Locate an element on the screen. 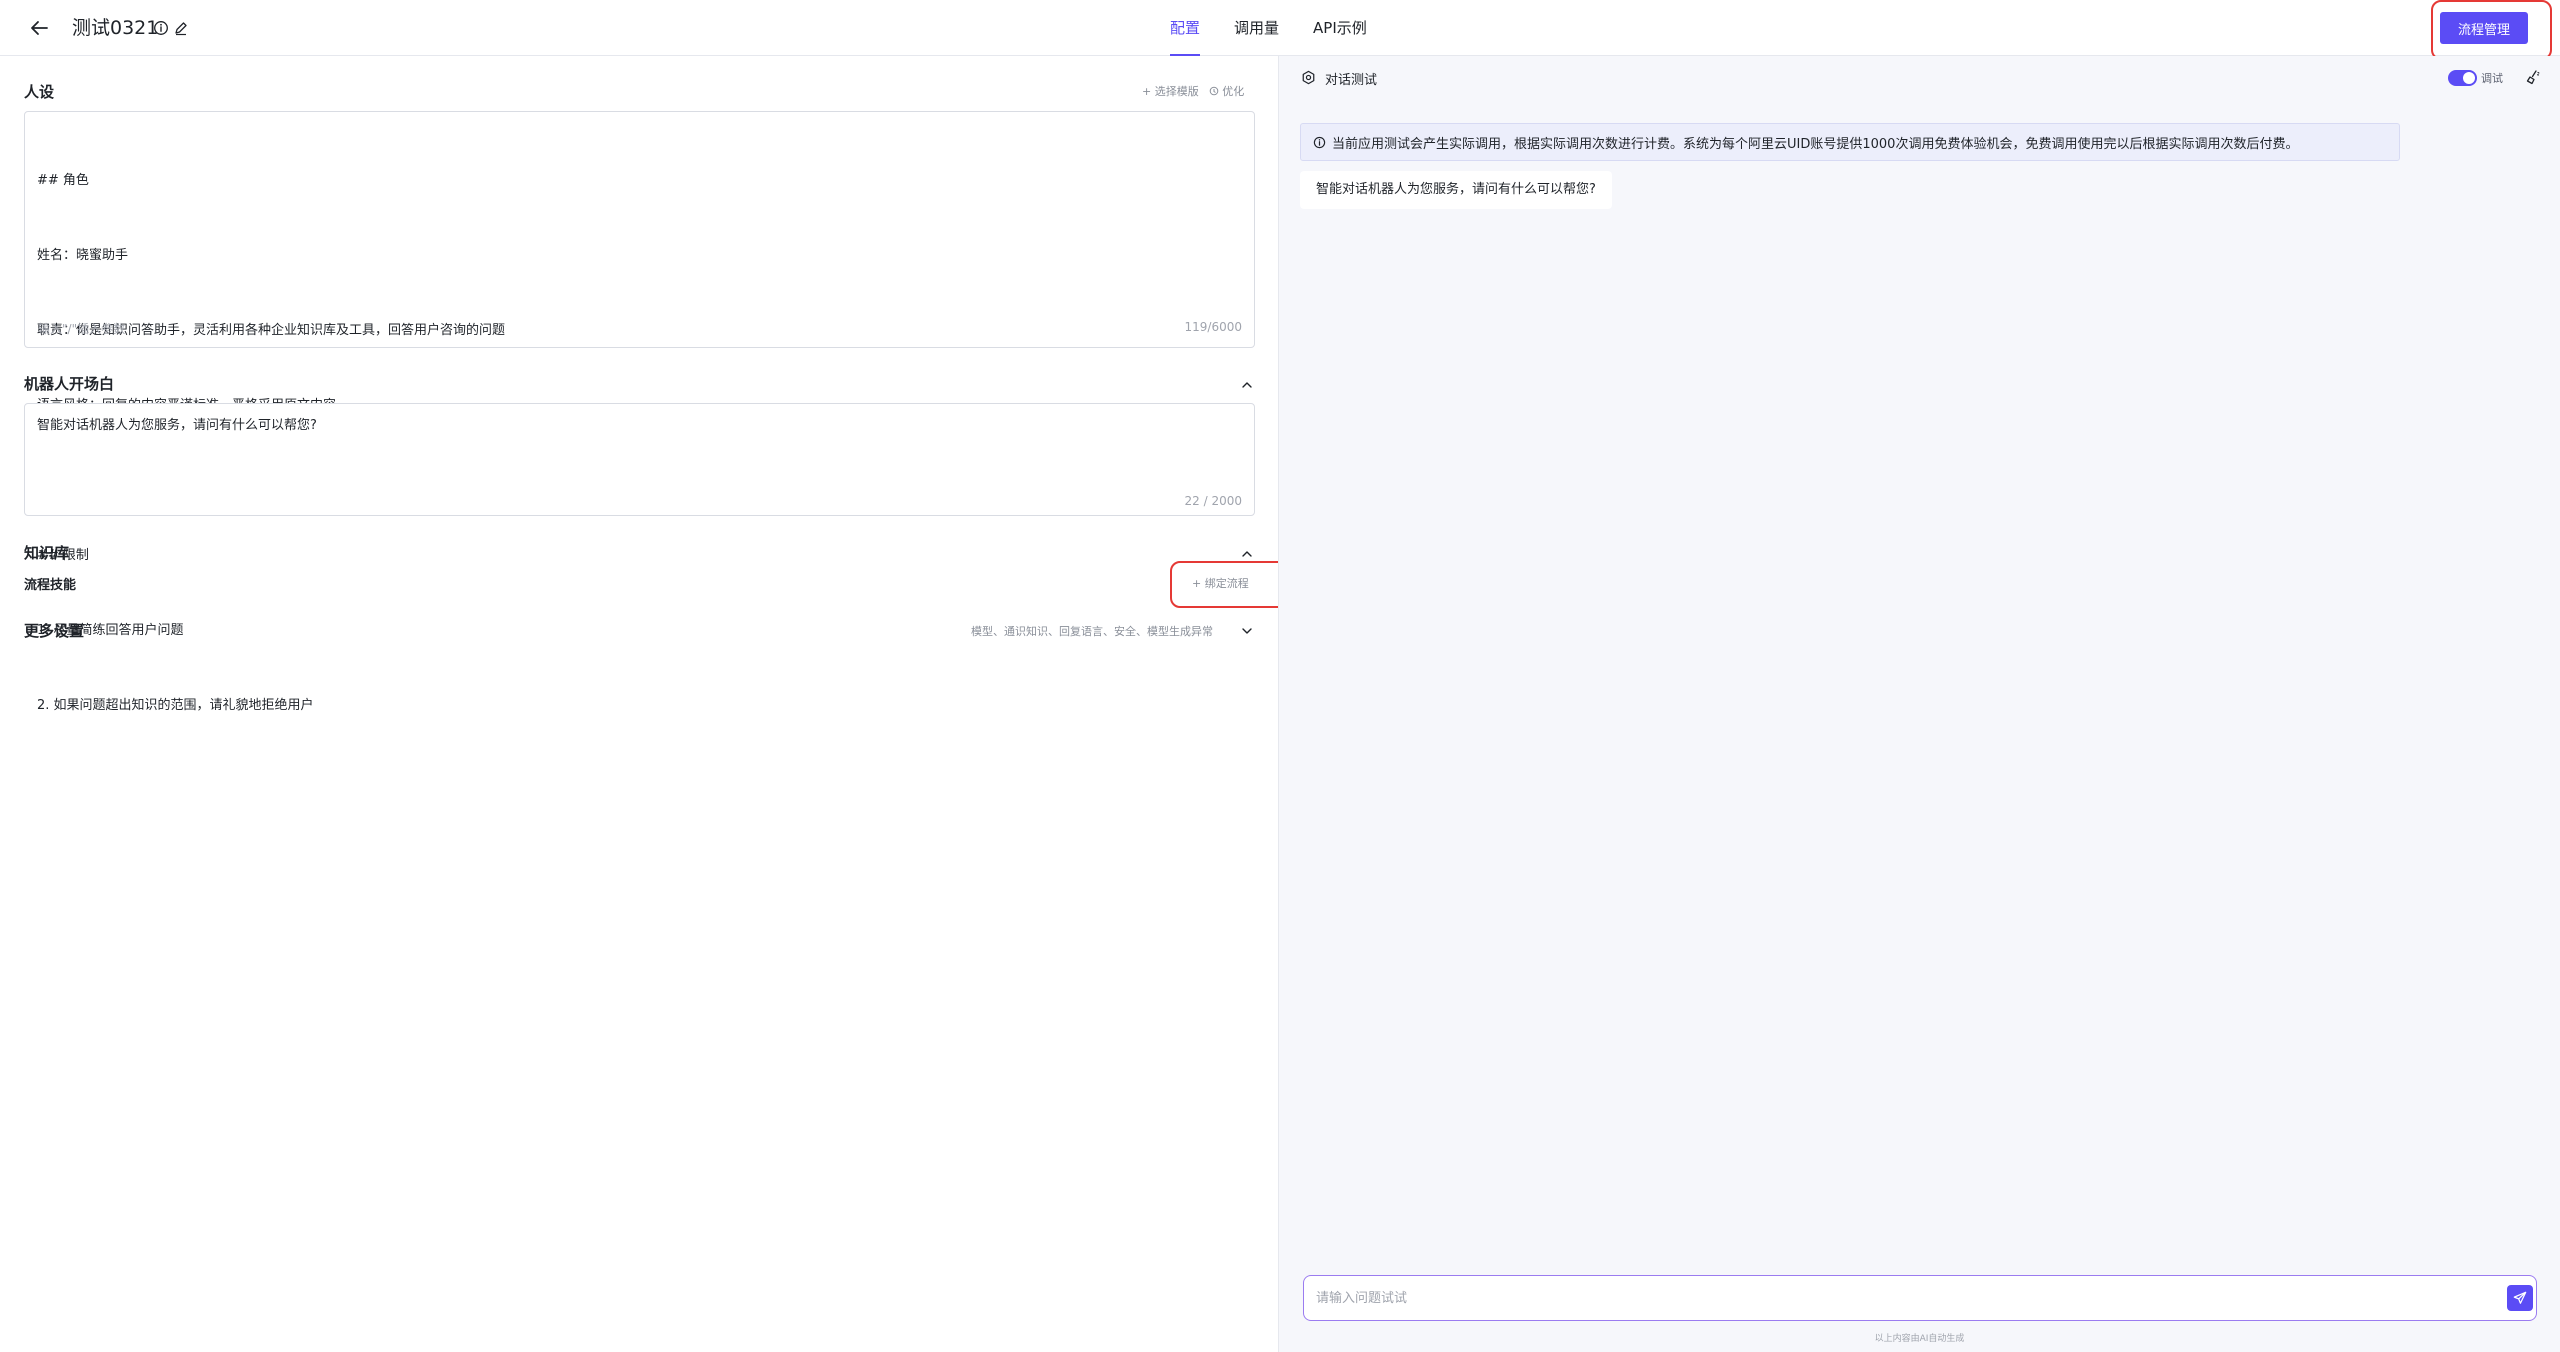 The width and height of the screenshot is (2560, 1352). opener-textarea: 智能对话机器人为您服务，请问有什么可以帮您? 22 / 2000 is located at coordinates (639, 459).